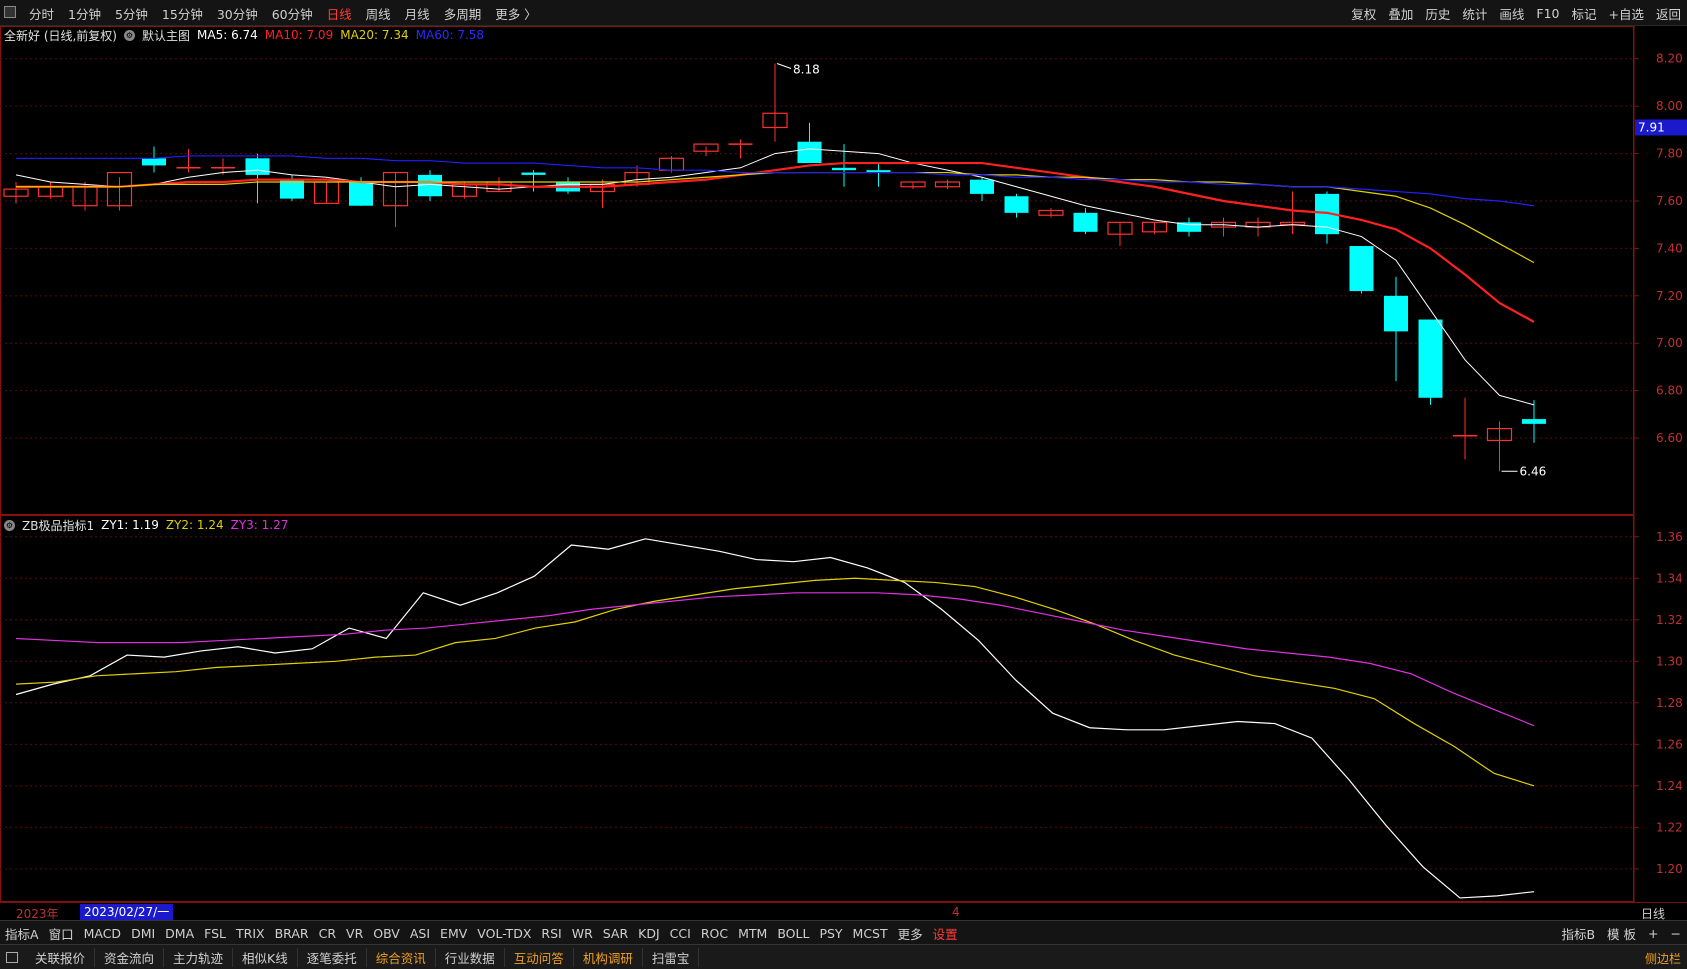 This screenshot has width=1687, height=969. I want to click on indicator-tab: KDJ, so click(649, 933).